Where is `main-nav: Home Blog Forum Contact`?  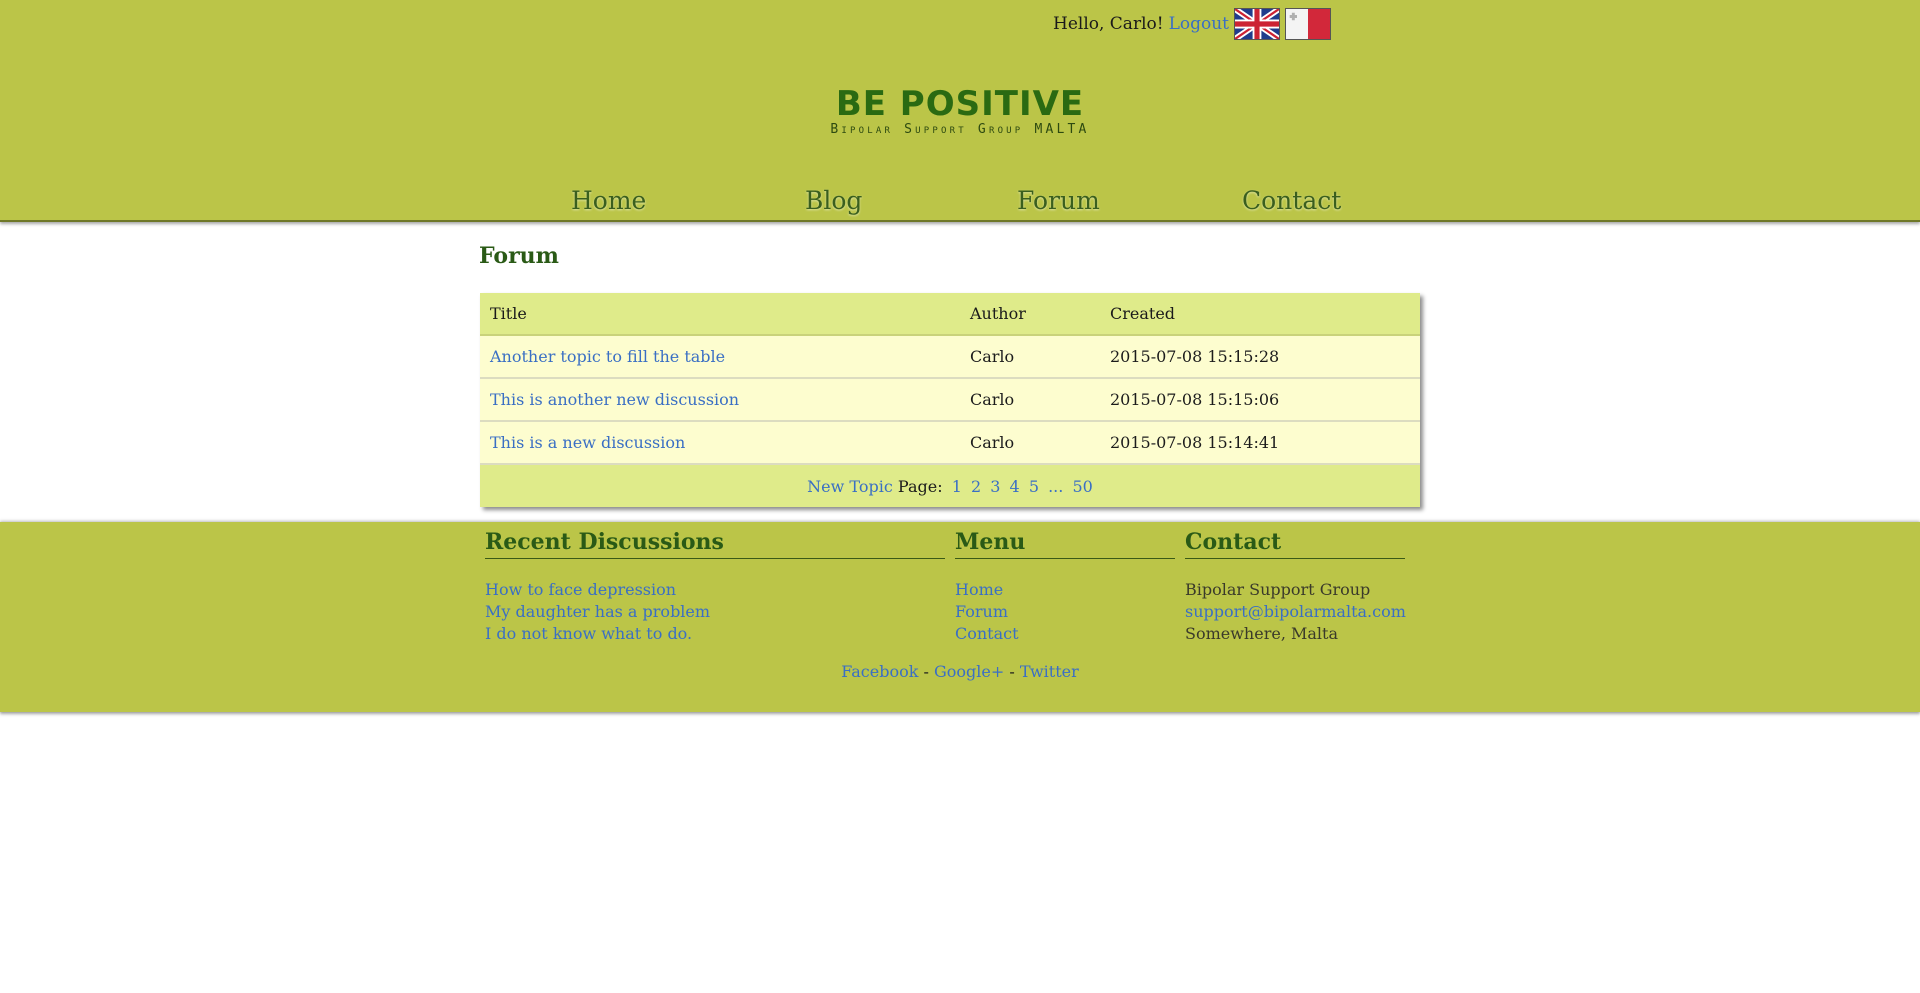
main-nav: Home Blog Forum Contact is located at coordinates (960, 203).